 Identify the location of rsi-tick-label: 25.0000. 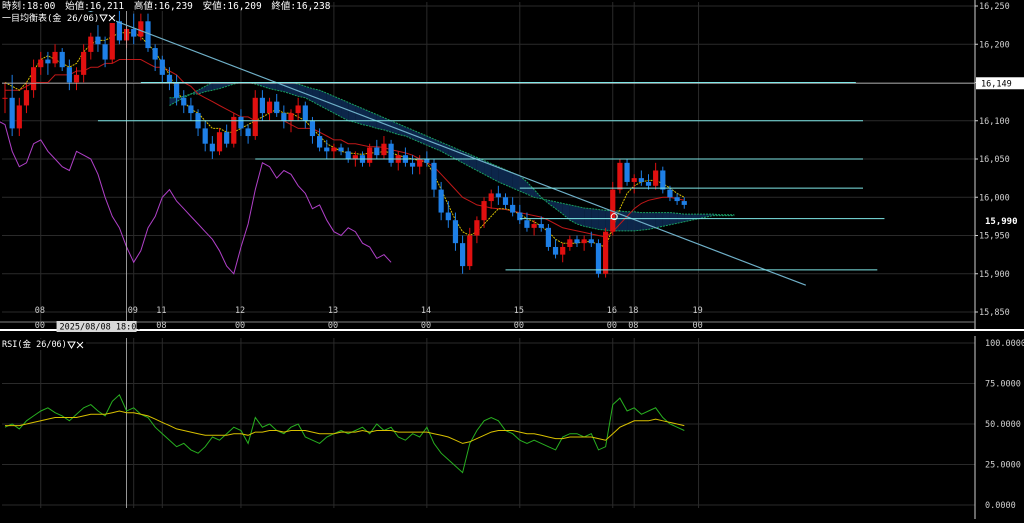
(1003, 466).